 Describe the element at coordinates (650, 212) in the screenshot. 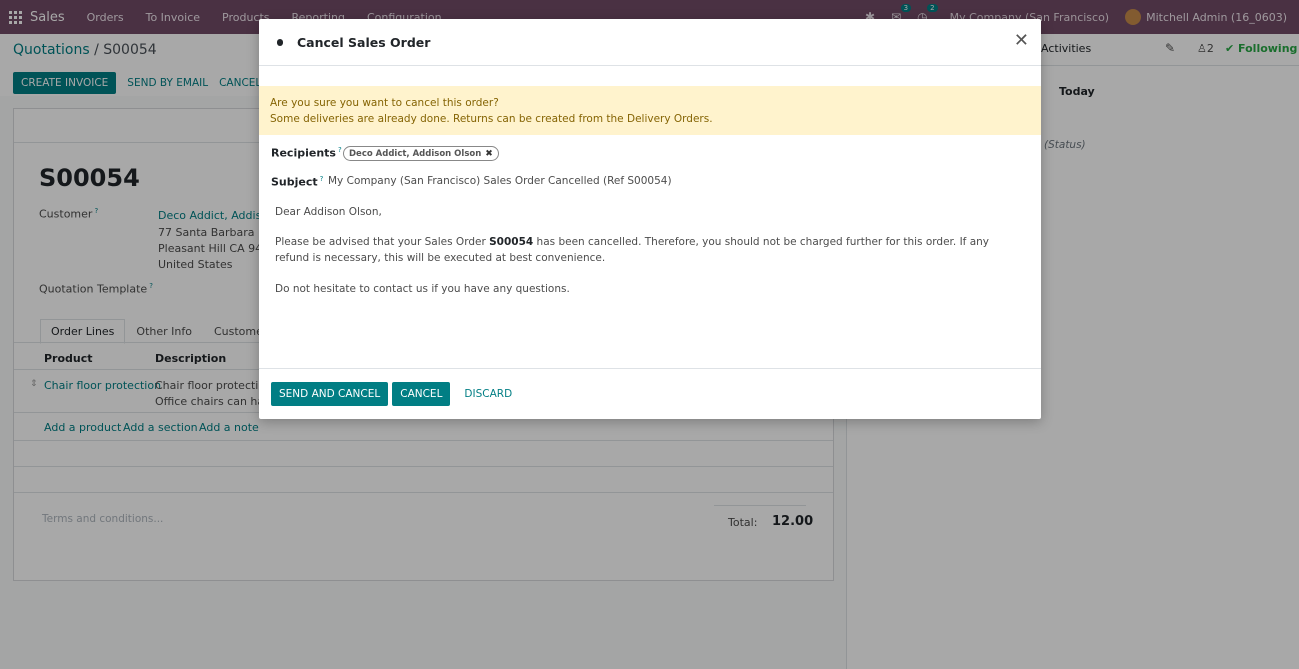

I see `email-greeting: Dear Addison Olson,` at that location.